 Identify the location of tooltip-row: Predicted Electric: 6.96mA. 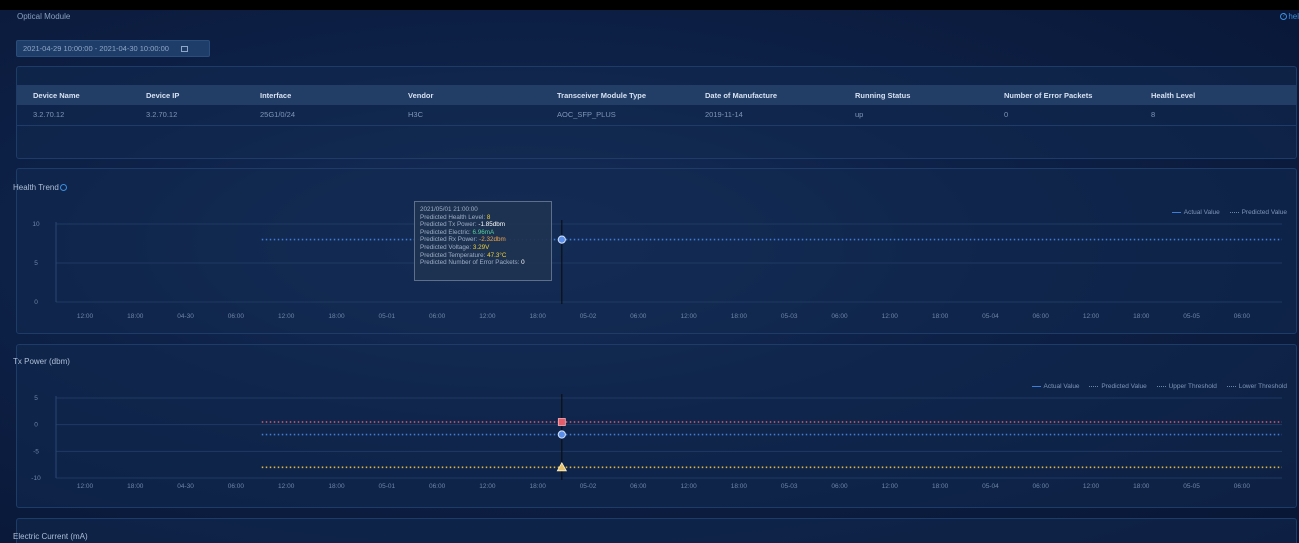
(483, 233).